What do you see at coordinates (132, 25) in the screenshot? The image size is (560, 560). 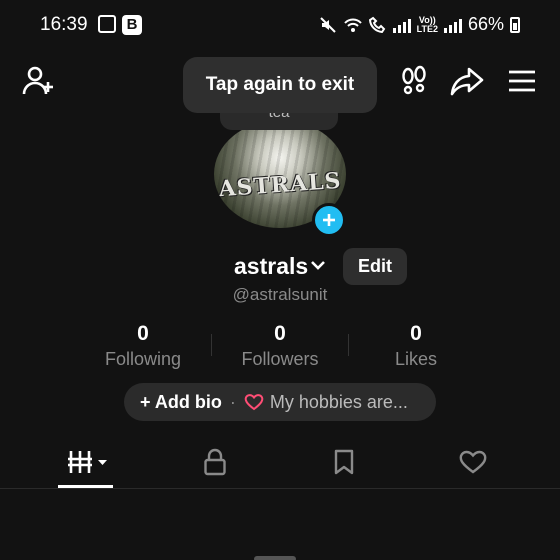 I see `b-icon: B` at bounding box center [132, 25].